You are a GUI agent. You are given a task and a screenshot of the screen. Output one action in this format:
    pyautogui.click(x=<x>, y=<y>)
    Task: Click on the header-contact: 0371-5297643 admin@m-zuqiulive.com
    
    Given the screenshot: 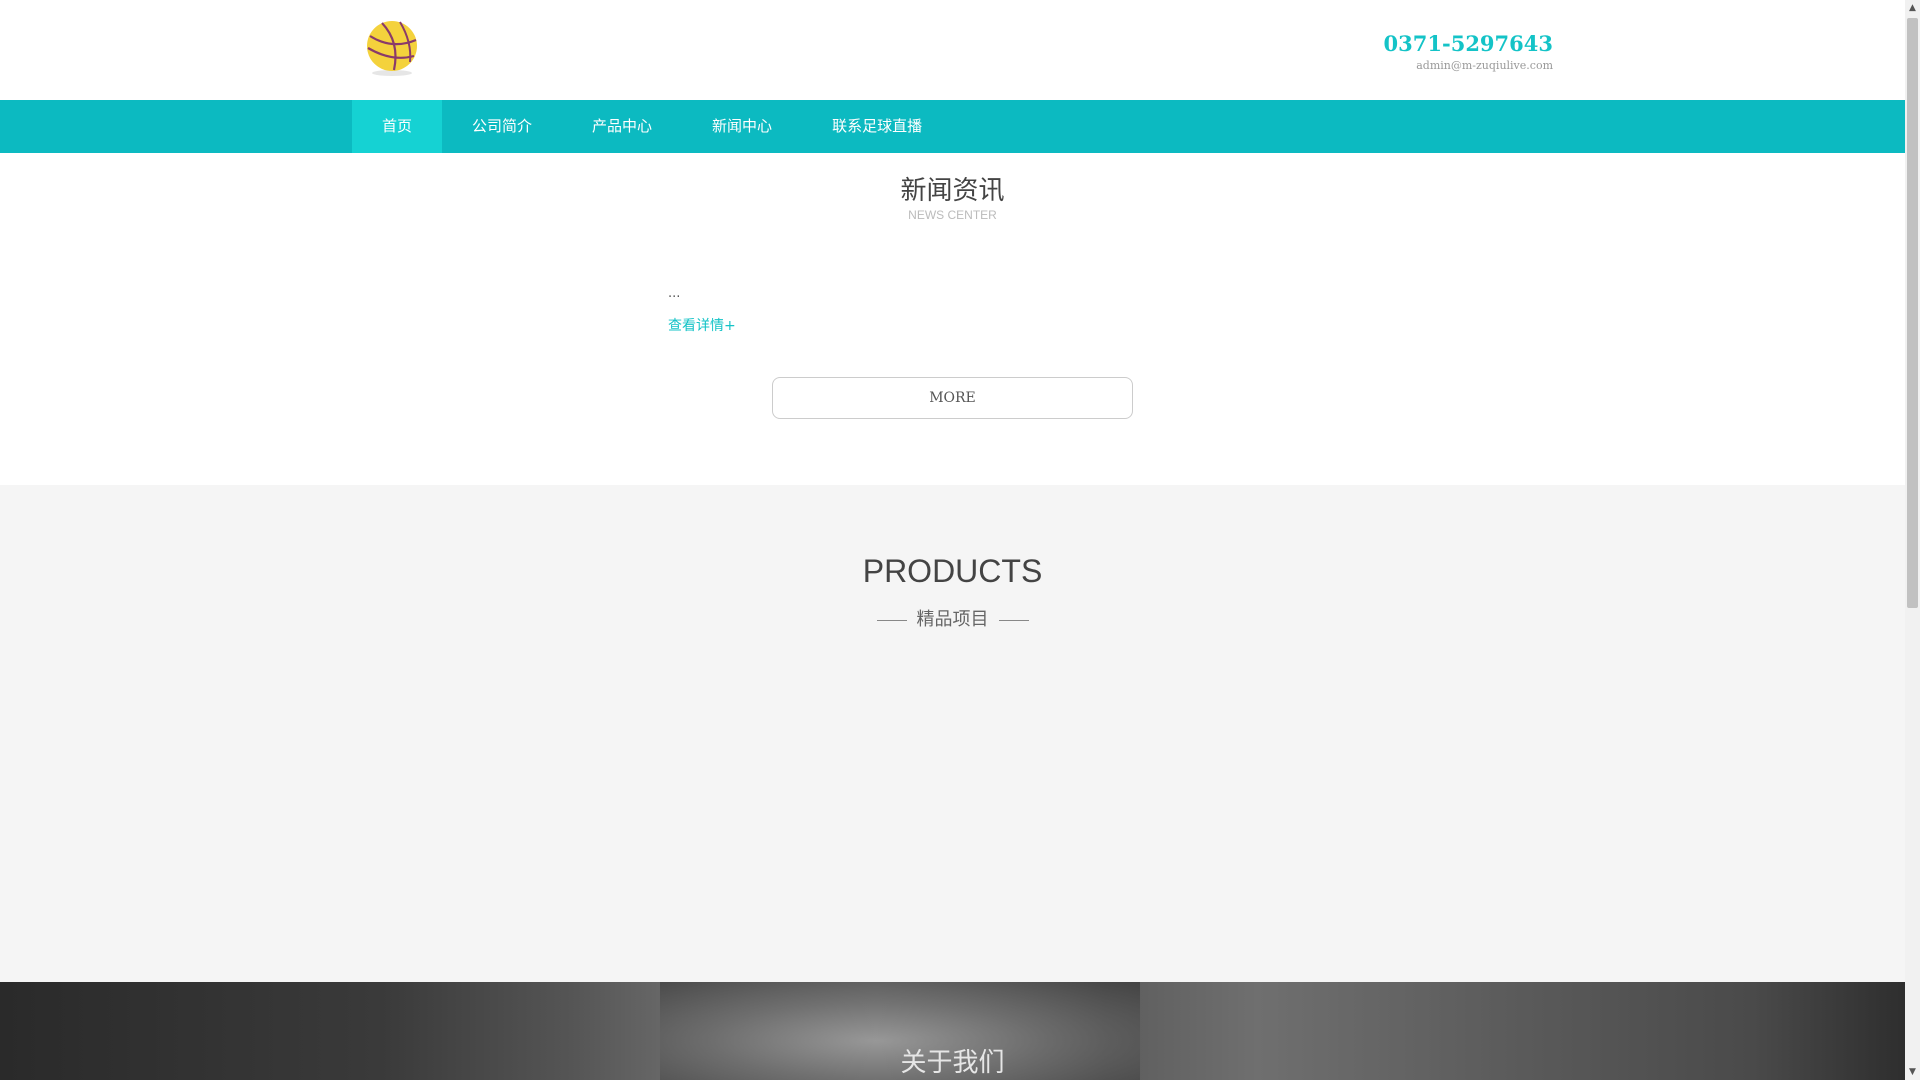 What is the action you would take?
    pyautogui.click(x=1468, y=52)
    